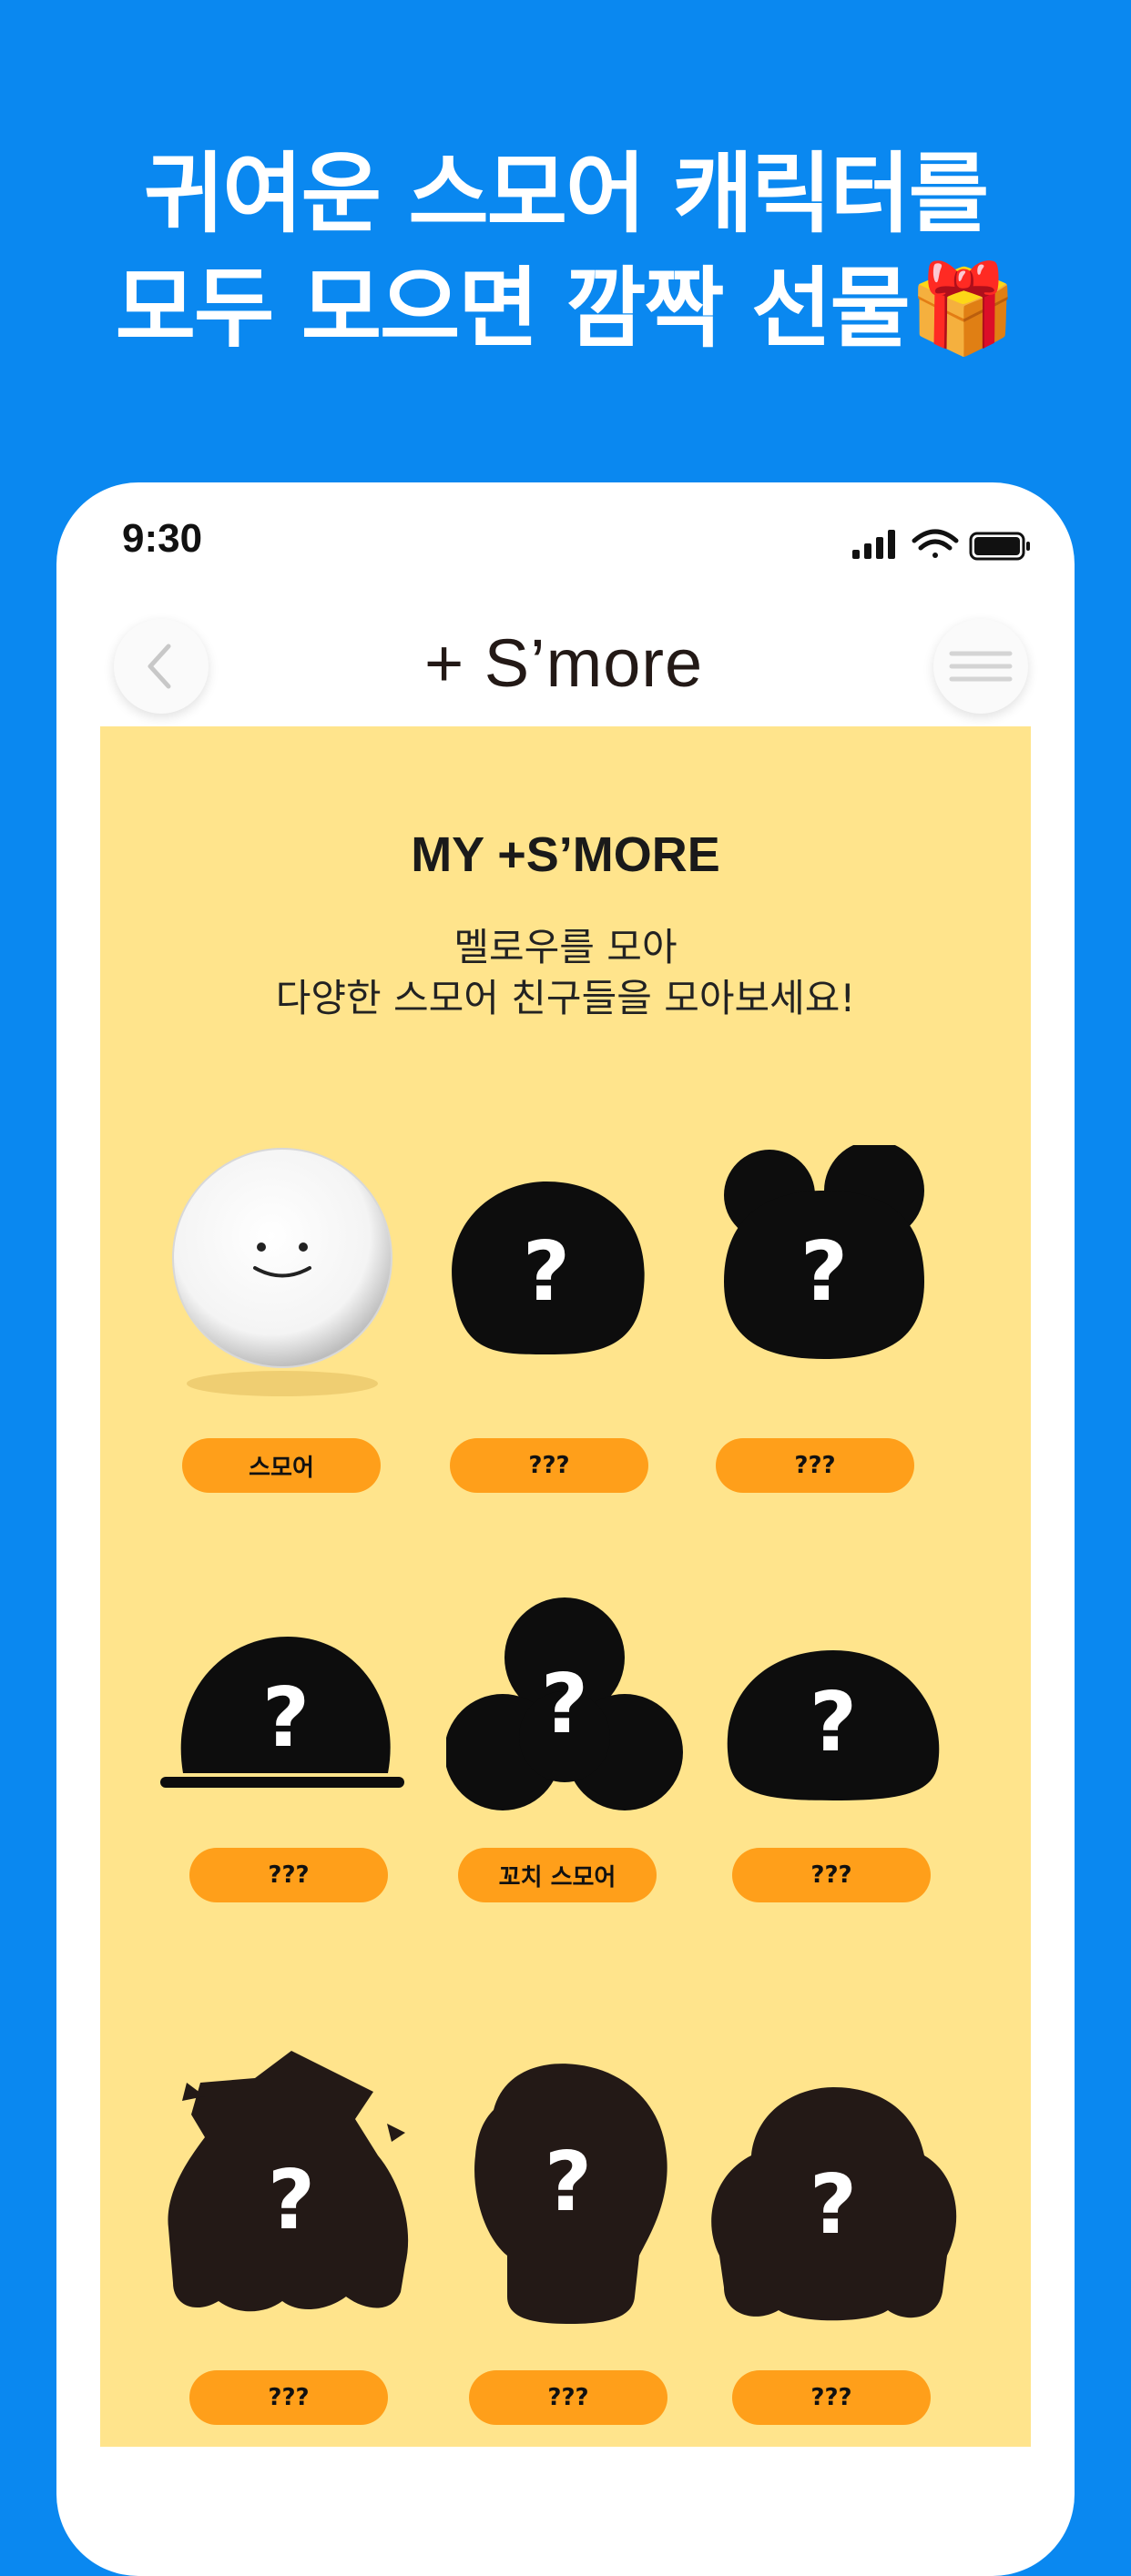 The height and width of the screenshot is (2576, 1131). I want to click on app-logo: + S’more, so click(564, 663).